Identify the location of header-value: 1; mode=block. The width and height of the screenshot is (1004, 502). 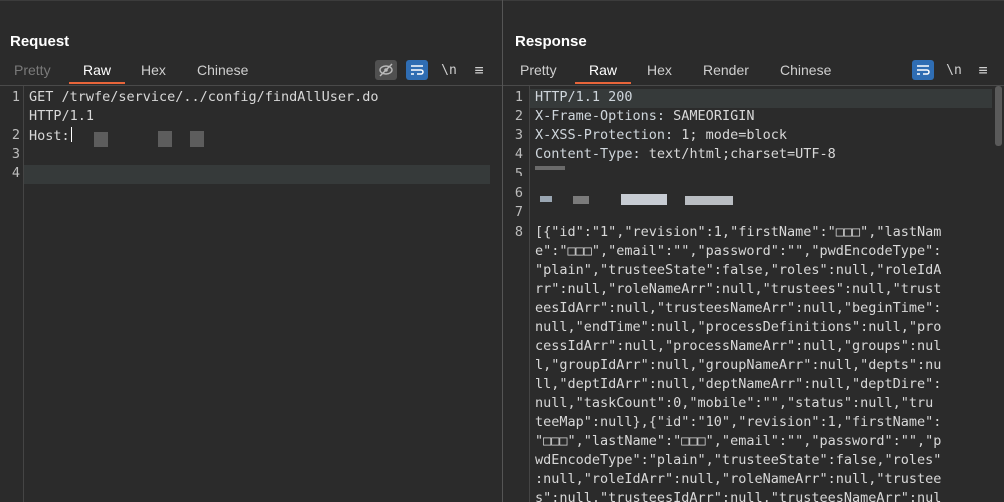
(730, 135).